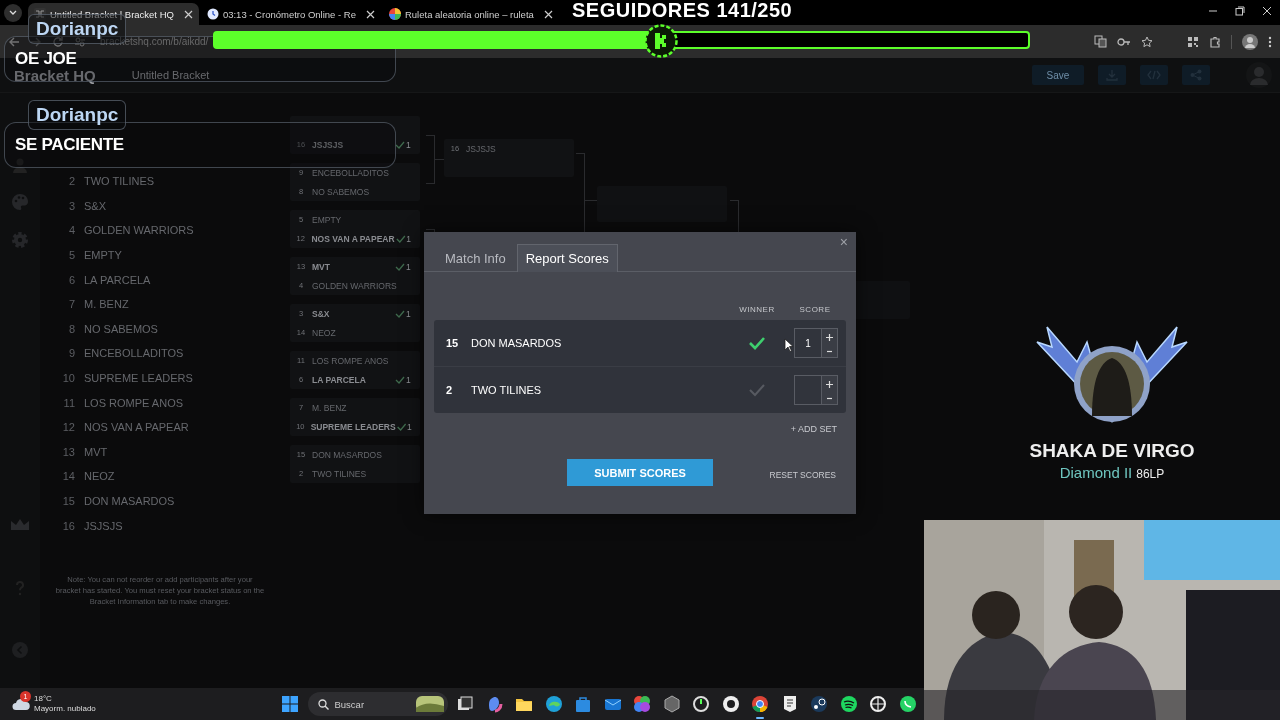 This screenshot has width=1280, height=720. Describe the element at coordinates (103, 525) in the screenshot. I see `participant-name: JSJSJS` at that location.